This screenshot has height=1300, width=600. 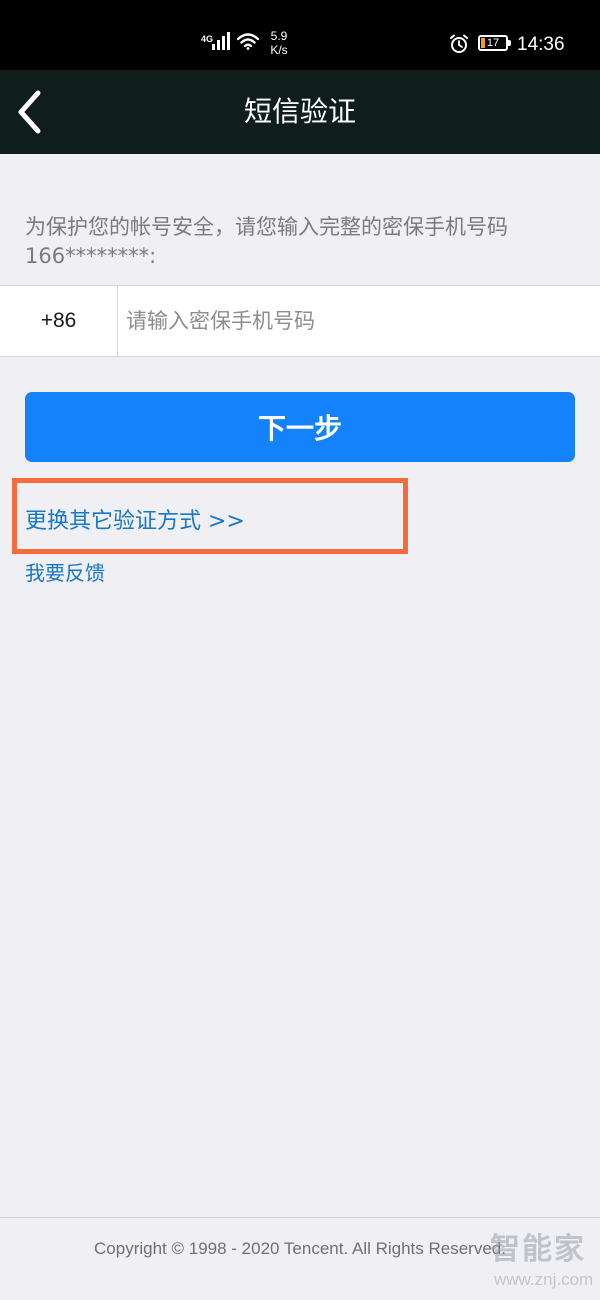 I want to click on phone-input-row: +86, so click(x=300, y=321).